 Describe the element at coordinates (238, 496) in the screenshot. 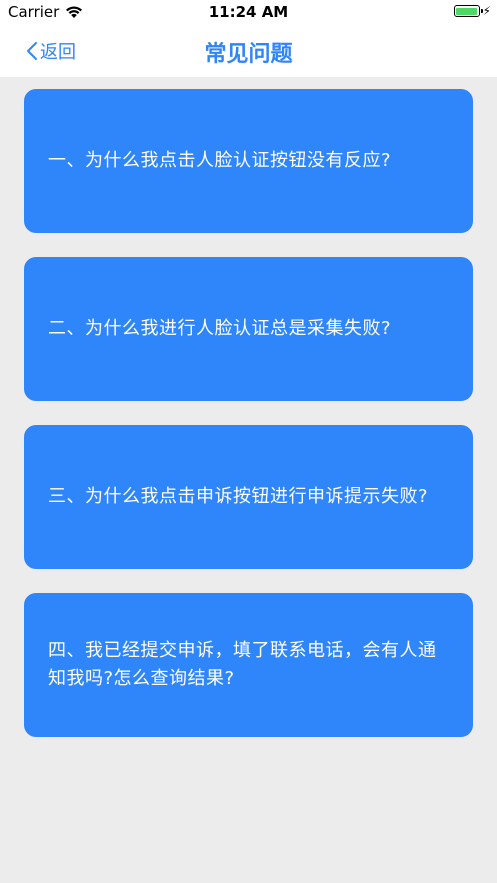

I see `faq-question: 三、为什么我点击申诉按钮进行申诉提示失败?` at that location.